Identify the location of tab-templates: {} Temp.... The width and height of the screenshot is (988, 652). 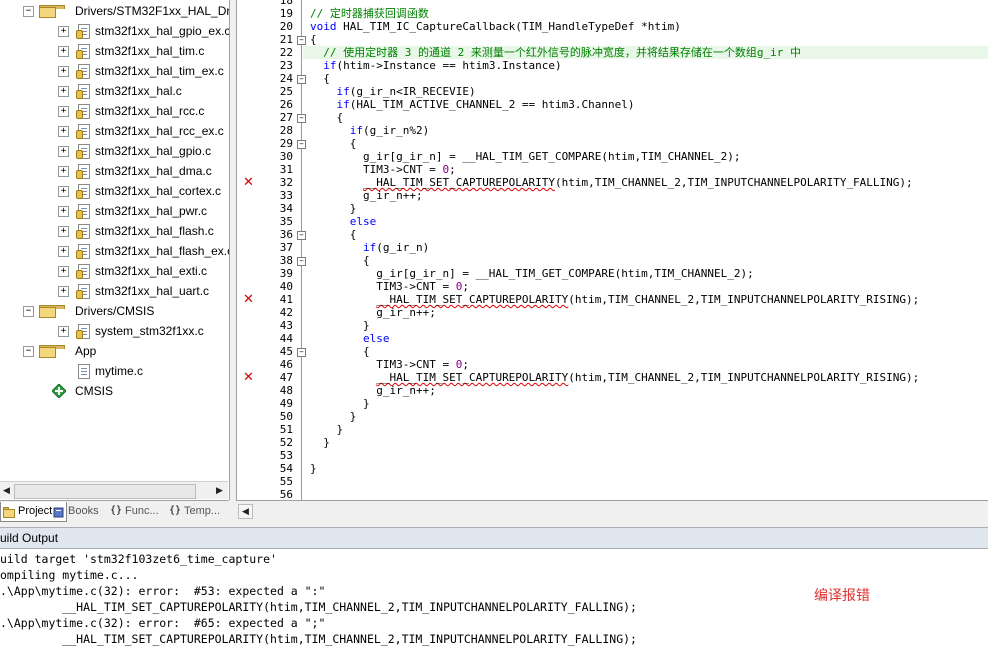
(204, 511).